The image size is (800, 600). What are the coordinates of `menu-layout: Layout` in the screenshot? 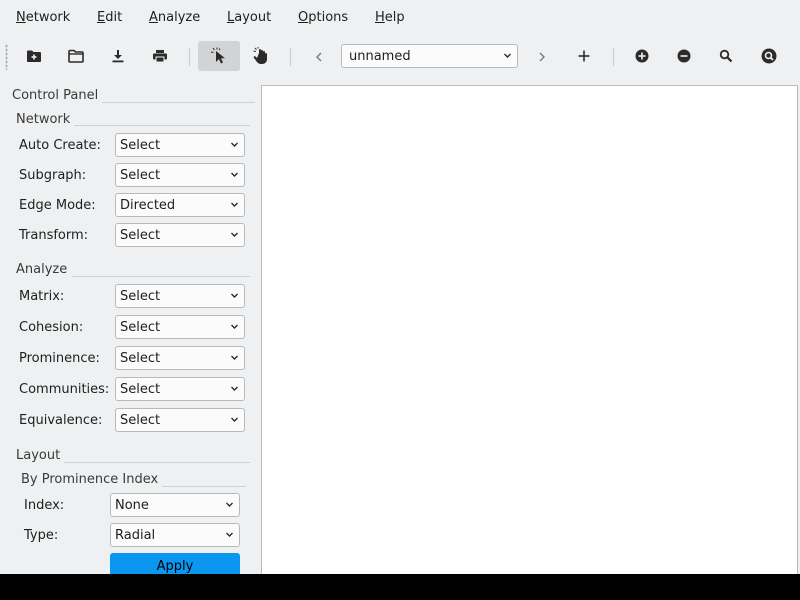 It's located at (249, 17).